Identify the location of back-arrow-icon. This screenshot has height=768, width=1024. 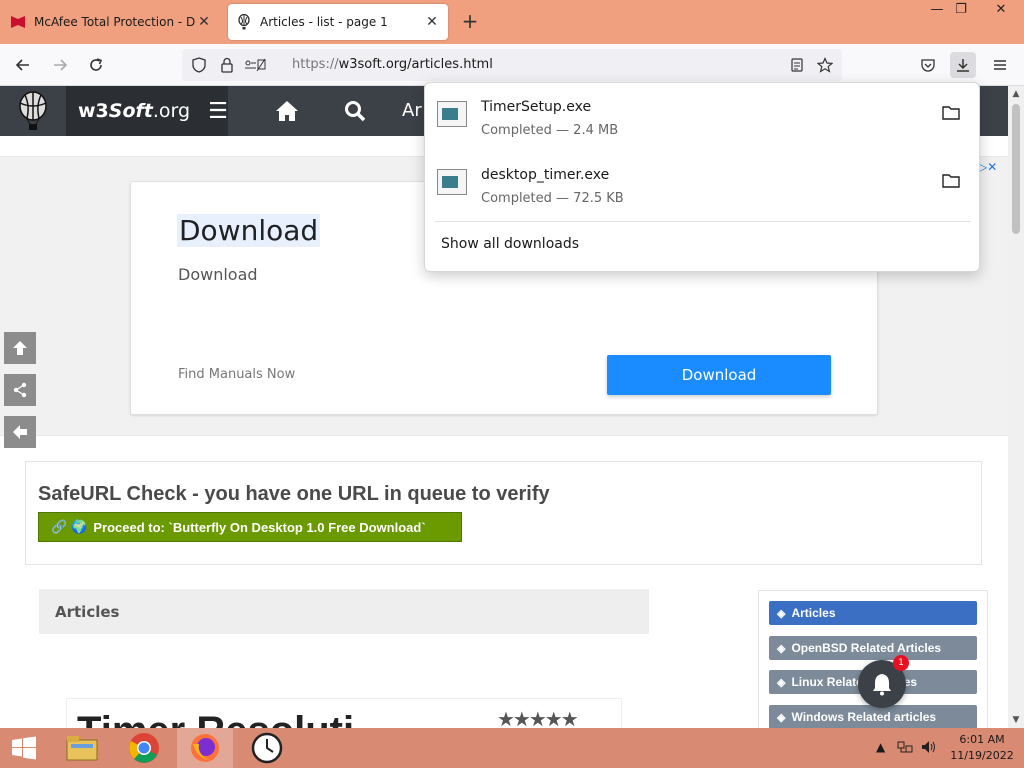
(20, 432).